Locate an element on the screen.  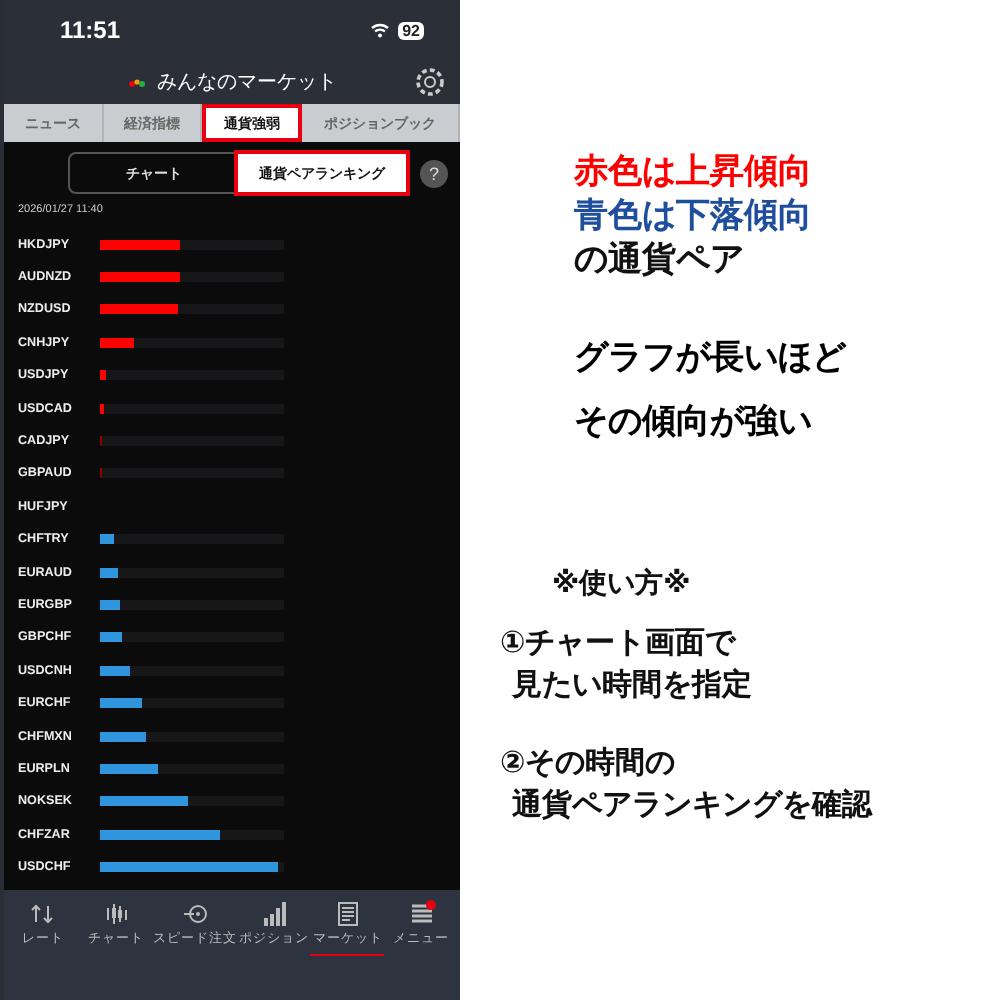
step-text: 見たい時間を指定 is located at coordinates (631, 686).